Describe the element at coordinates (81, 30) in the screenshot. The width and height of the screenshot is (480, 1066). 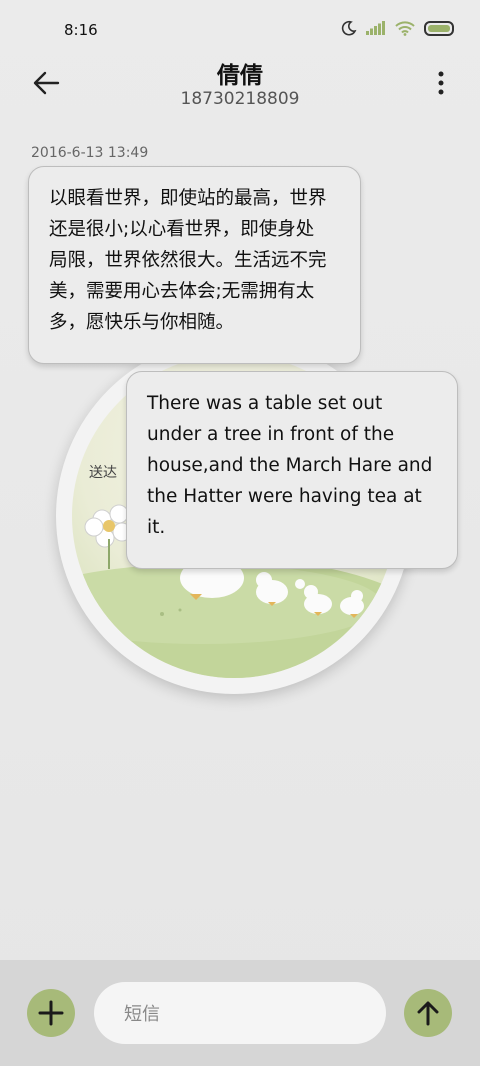
I see `status-time: 8:16` at that location.